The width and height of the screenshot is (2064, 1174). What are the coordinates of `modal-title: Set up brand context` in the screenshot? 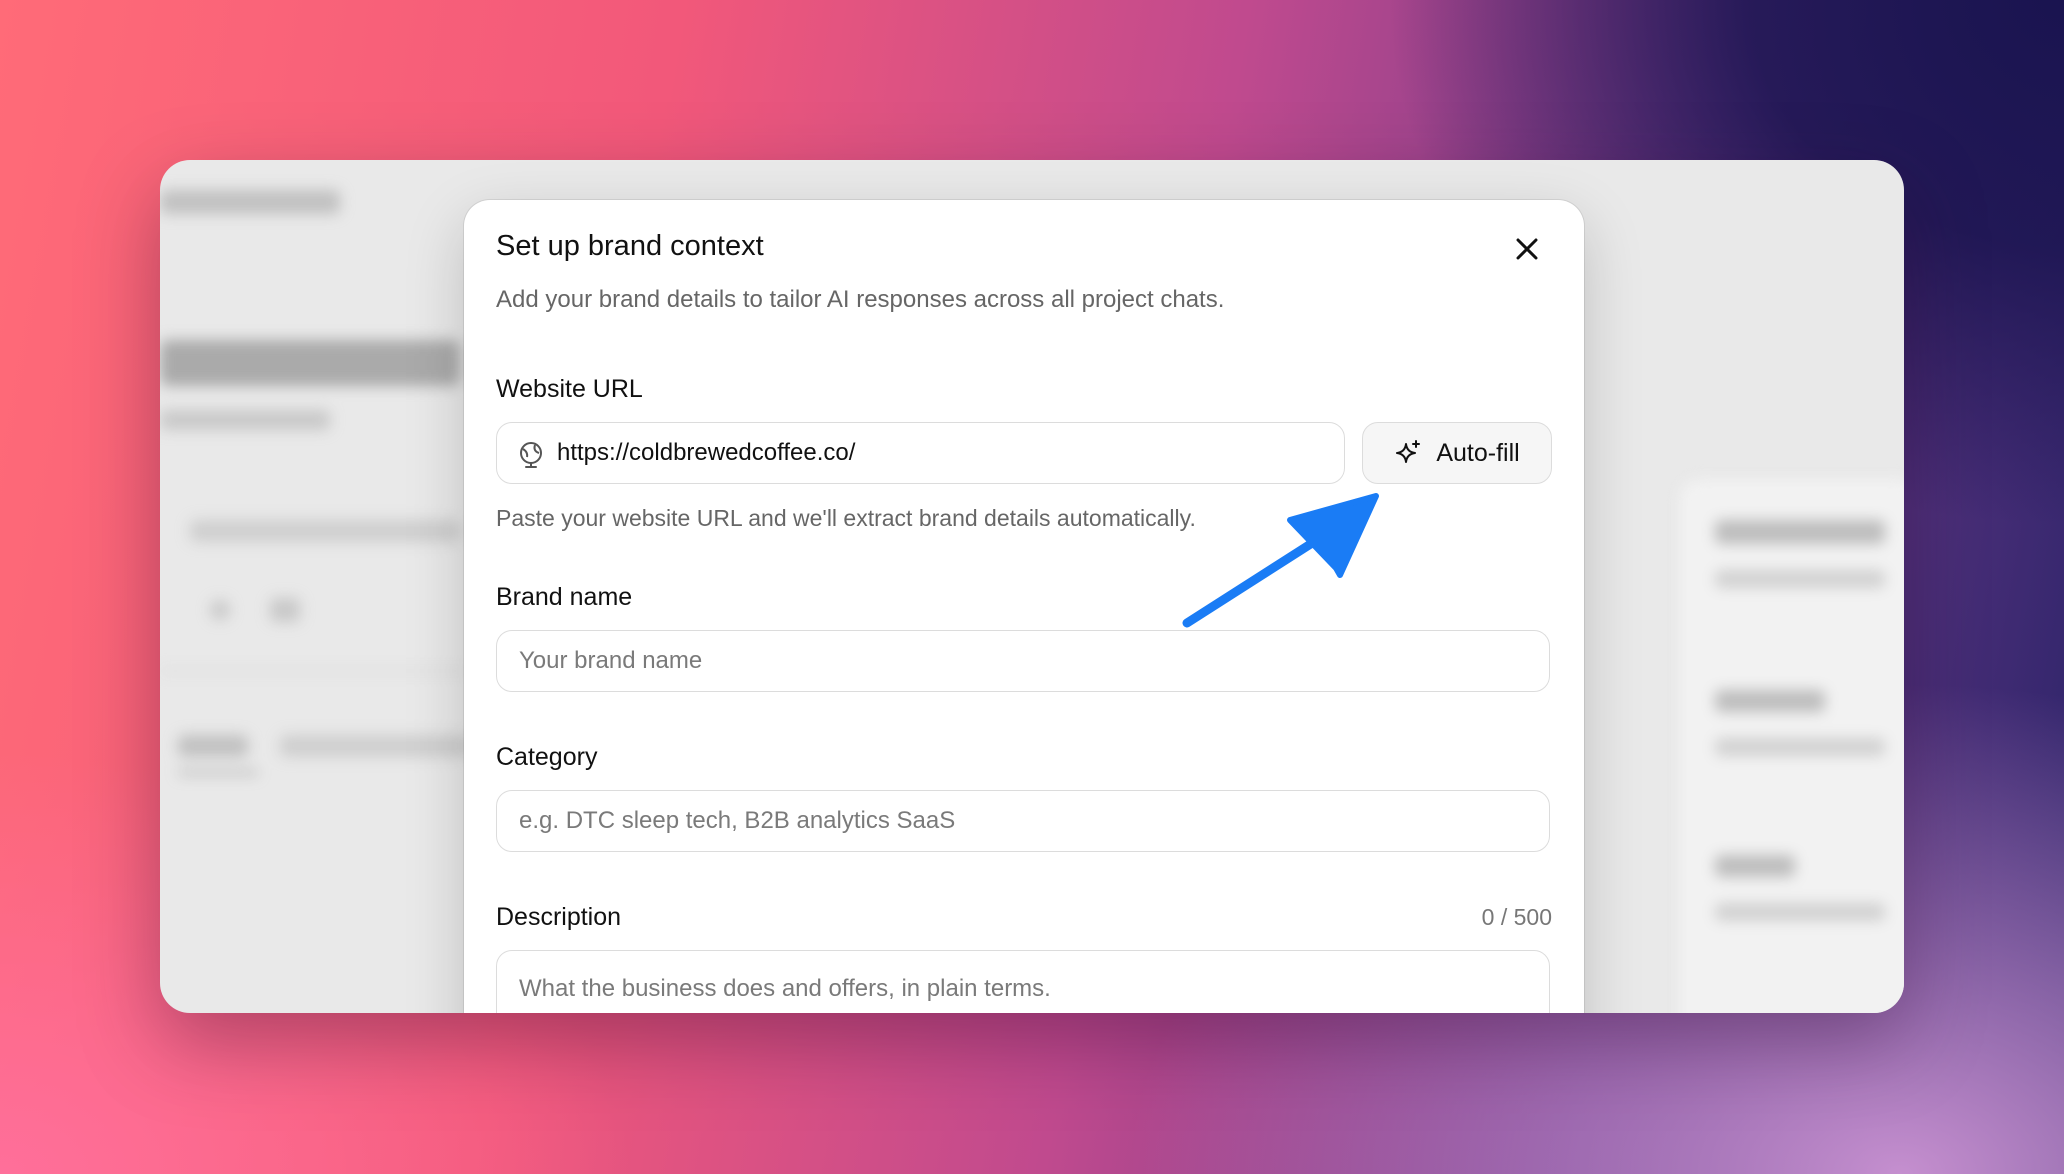 It's located at (630, 246).